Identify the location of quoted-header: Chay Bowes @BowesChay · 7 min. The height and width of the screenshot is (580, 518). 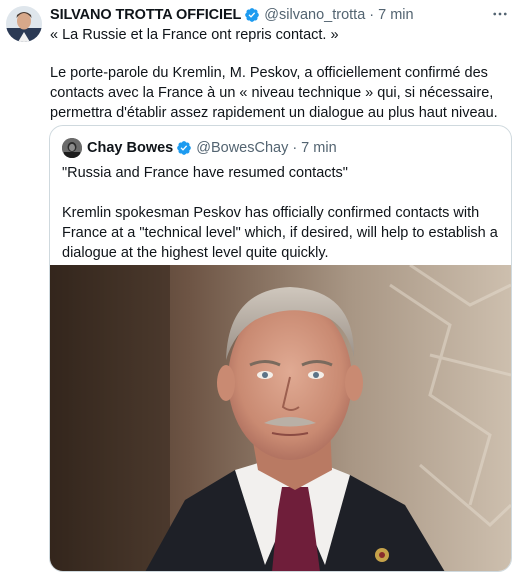
(199, 148).